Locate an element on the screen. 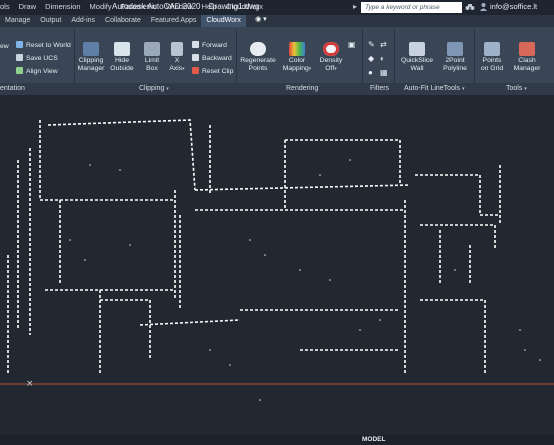  color-mapping-icon is located at coordinates (297, 49).